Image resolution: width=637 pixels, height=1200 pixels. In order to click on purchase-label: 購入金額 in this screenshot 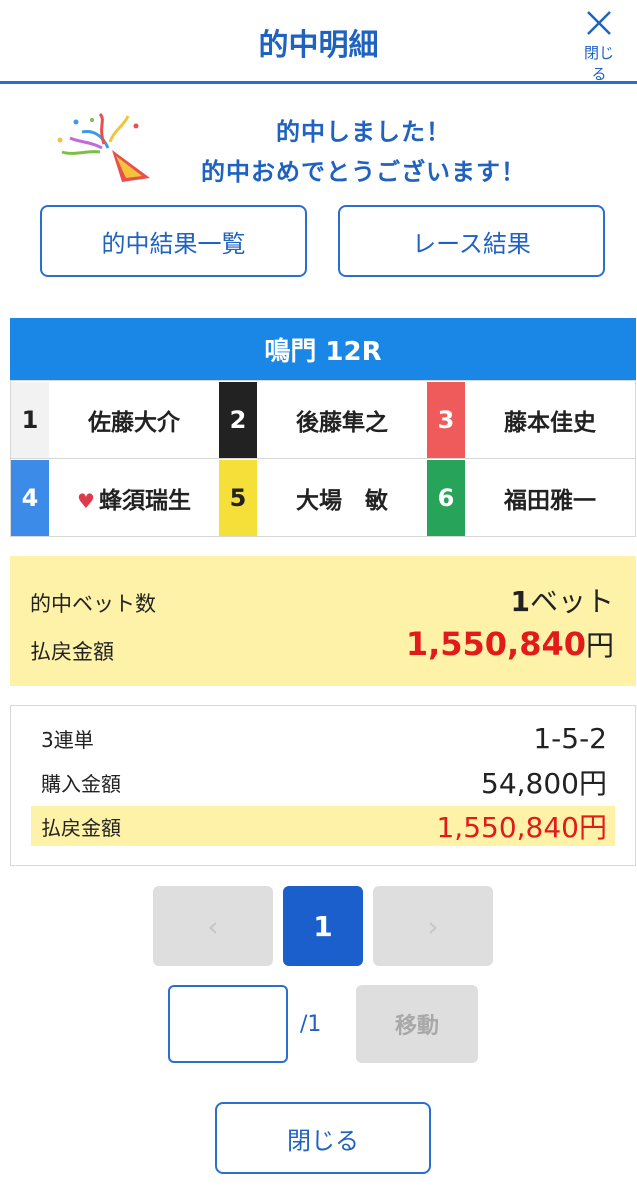, I will do `click(81, 783)`.